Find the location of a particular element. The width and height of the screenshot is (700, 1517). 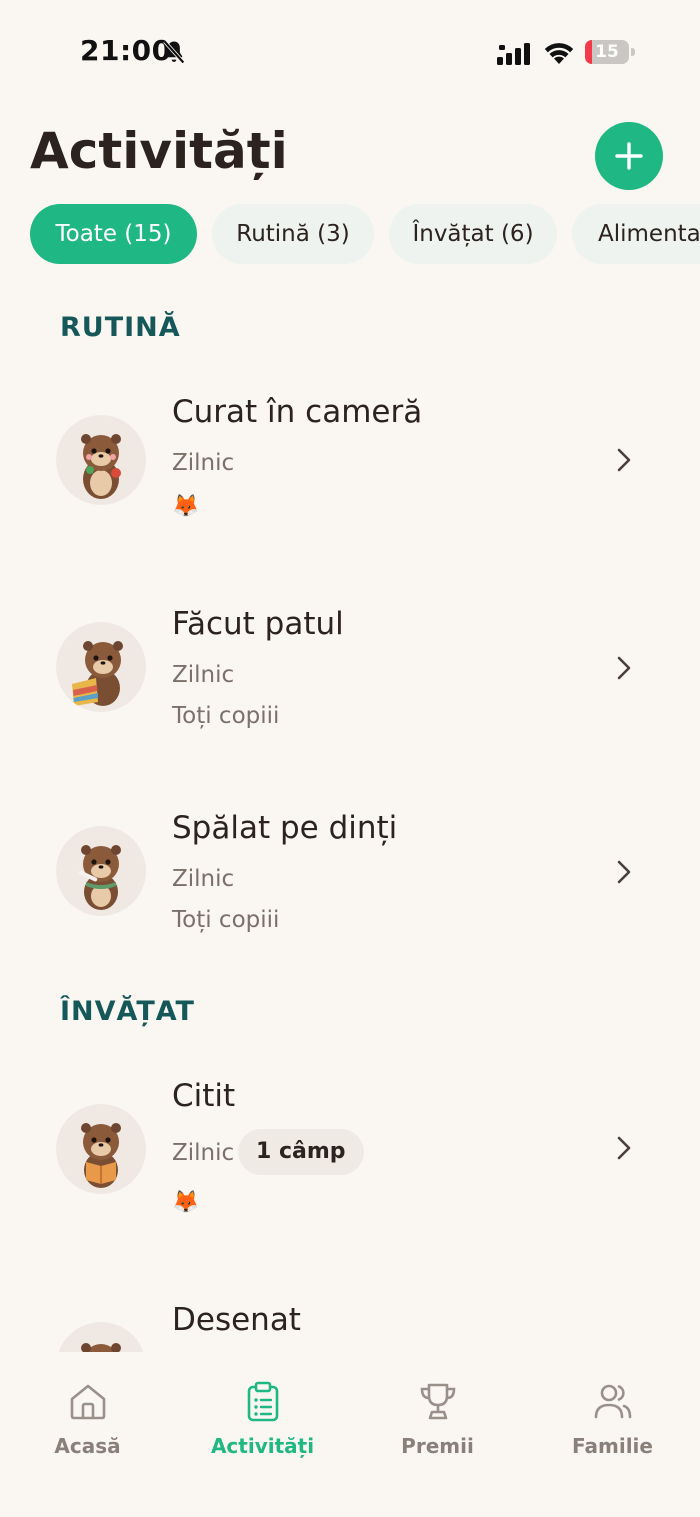

status-bar: 21:00 15 is located at coordinates (350, 50).